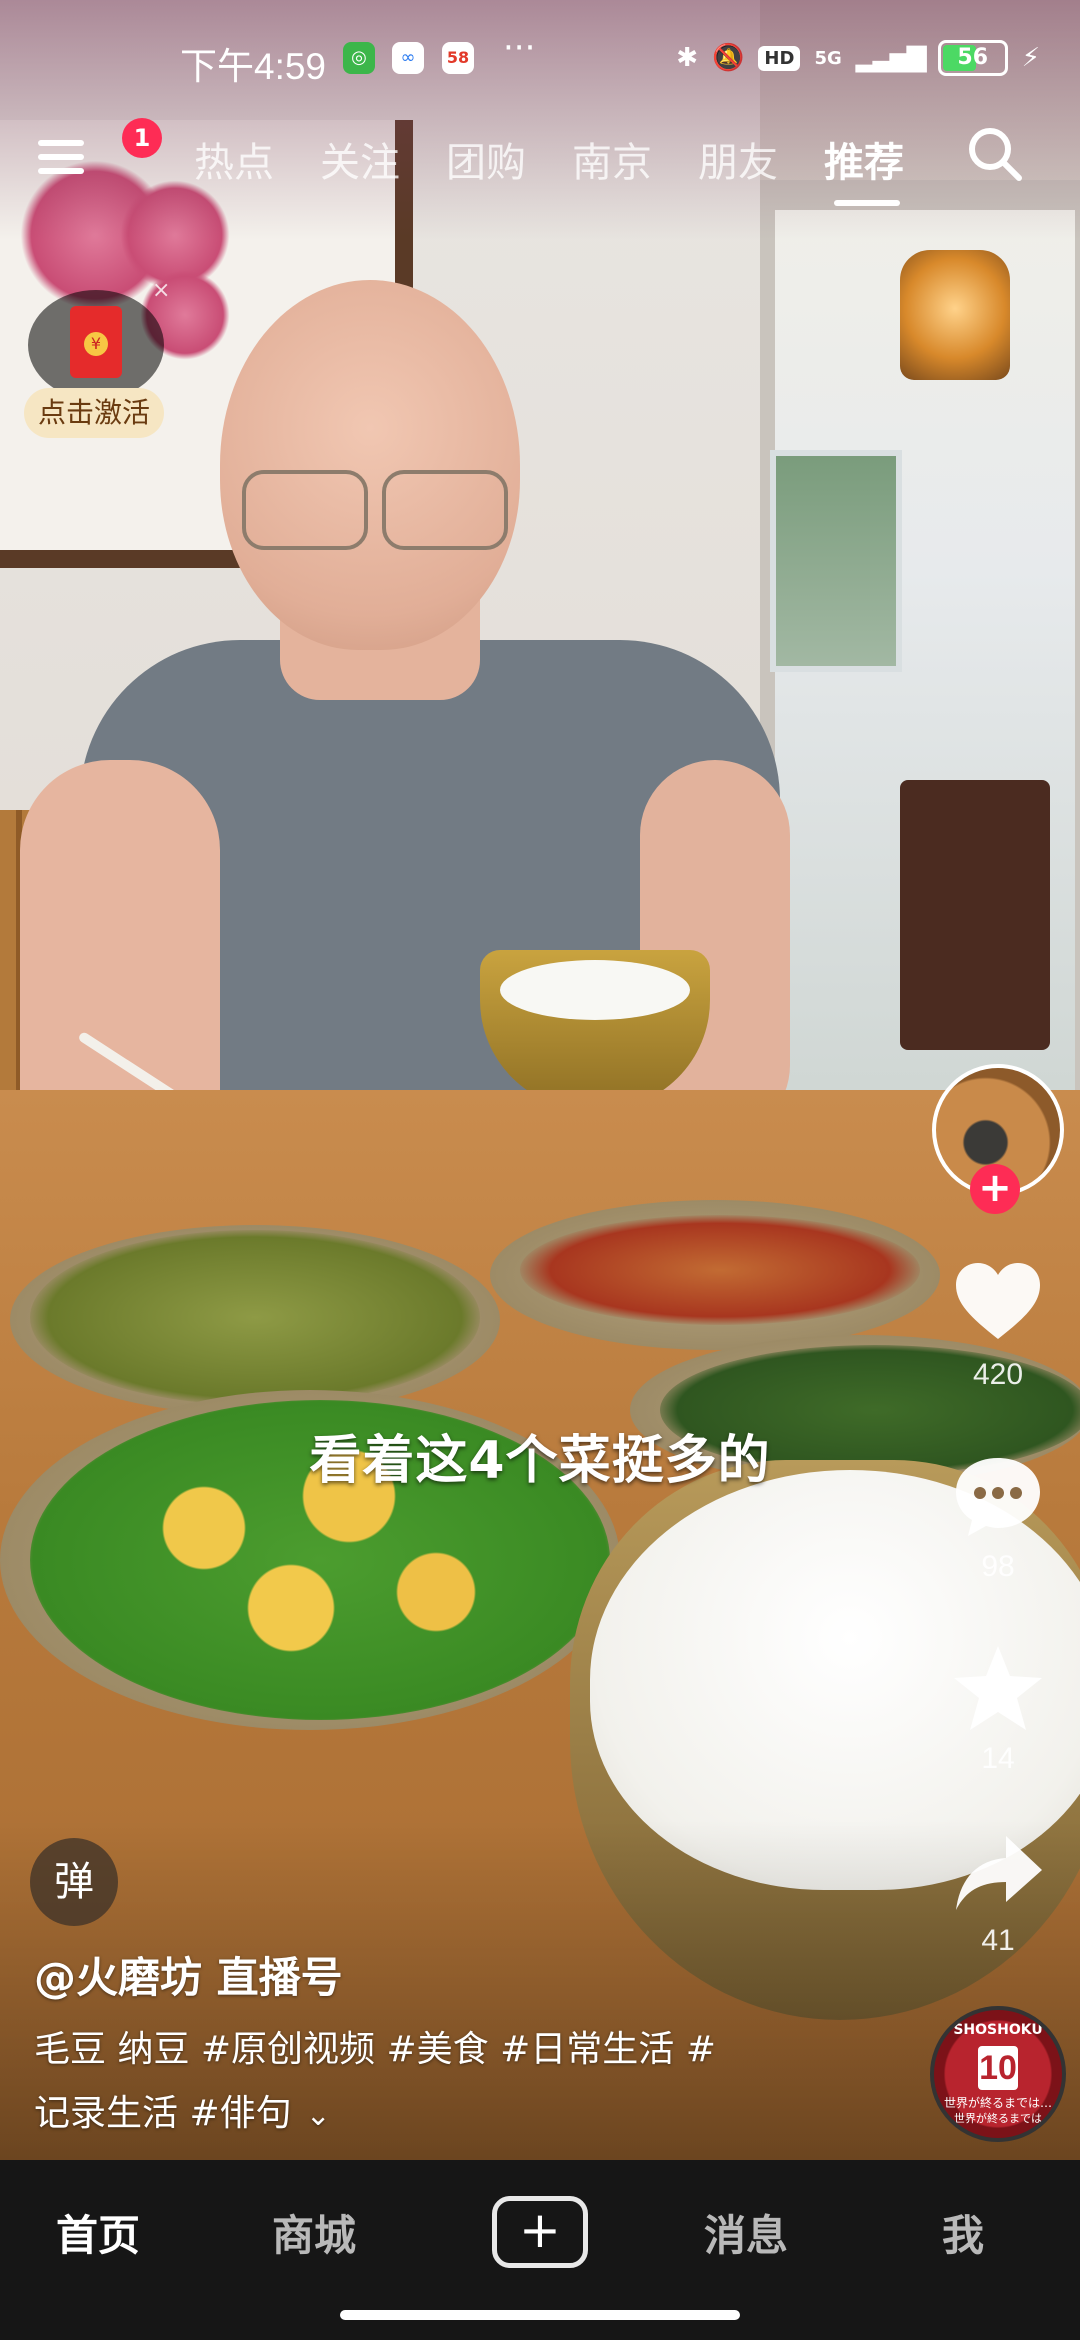 The image size is (1080, 2340). I want to click on red-packet-activate-button: 点击激活, so click(94, 413).